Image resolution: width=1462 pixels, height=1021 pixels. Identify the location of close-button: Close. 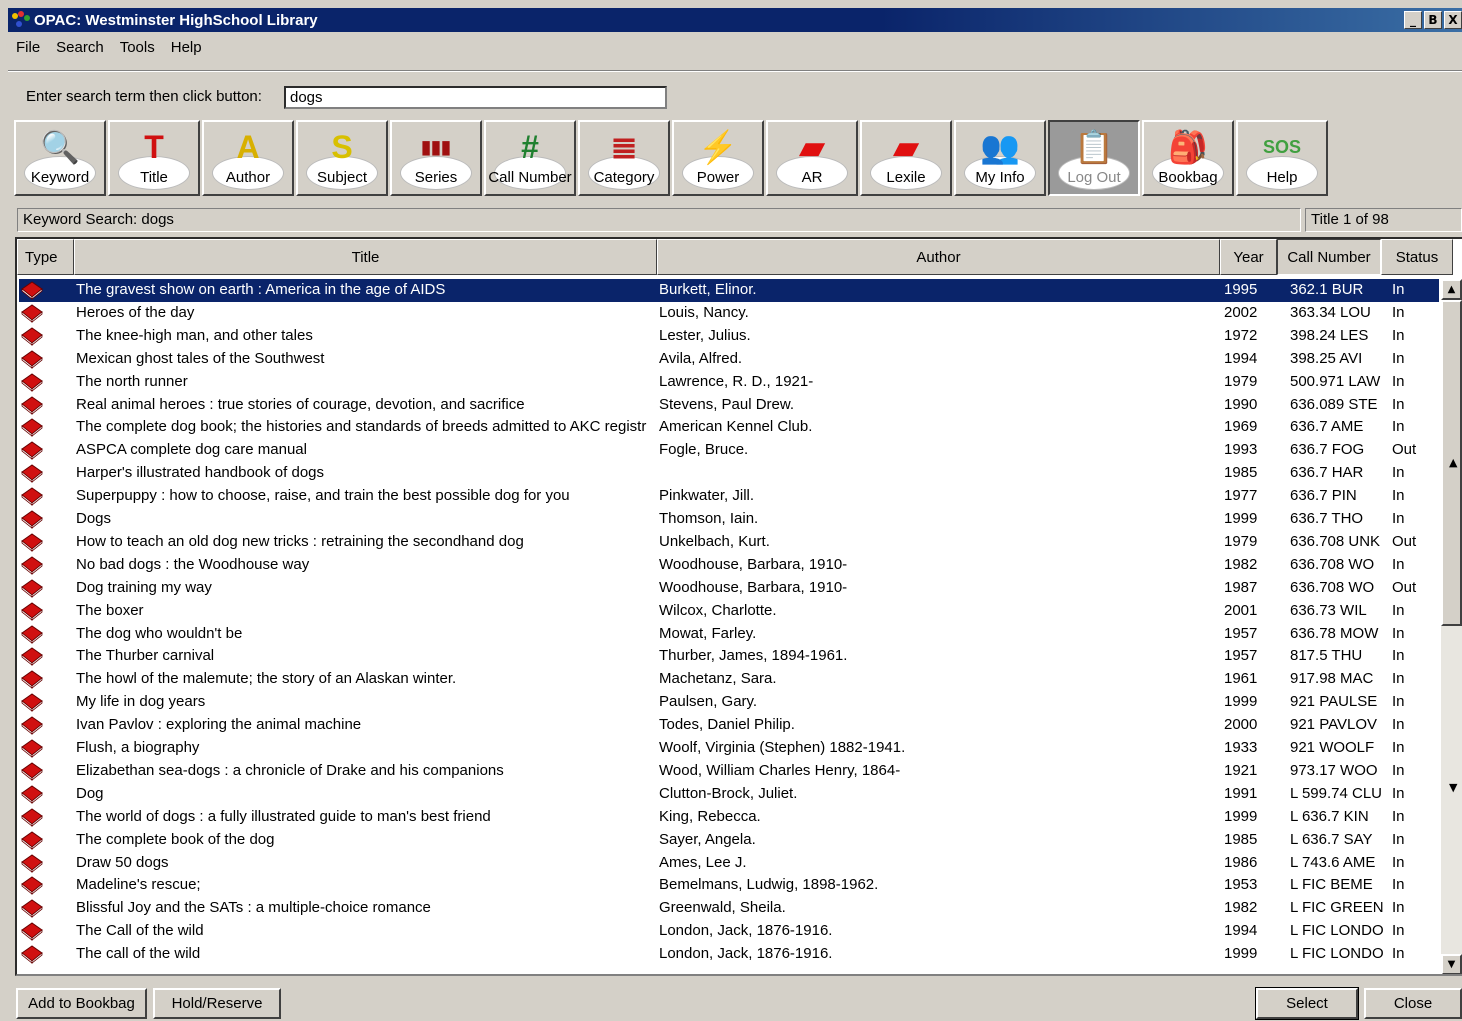
(1413, 1003).